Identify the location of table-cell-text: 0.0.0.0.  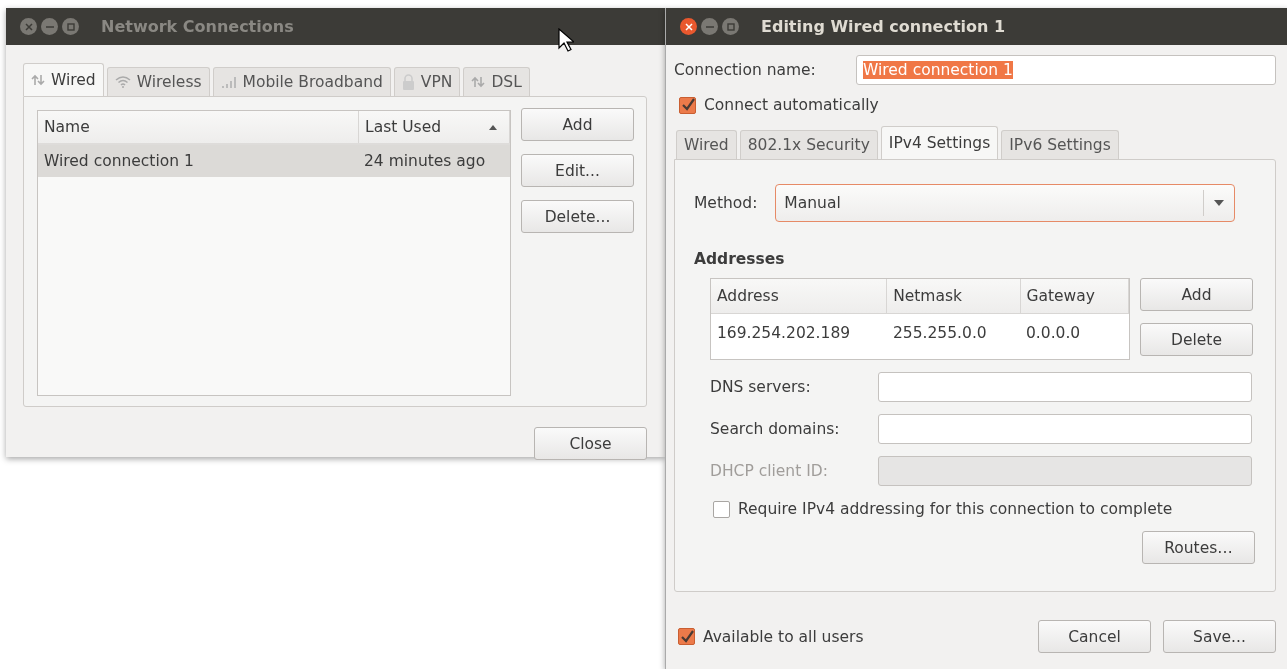
(1053, 333).